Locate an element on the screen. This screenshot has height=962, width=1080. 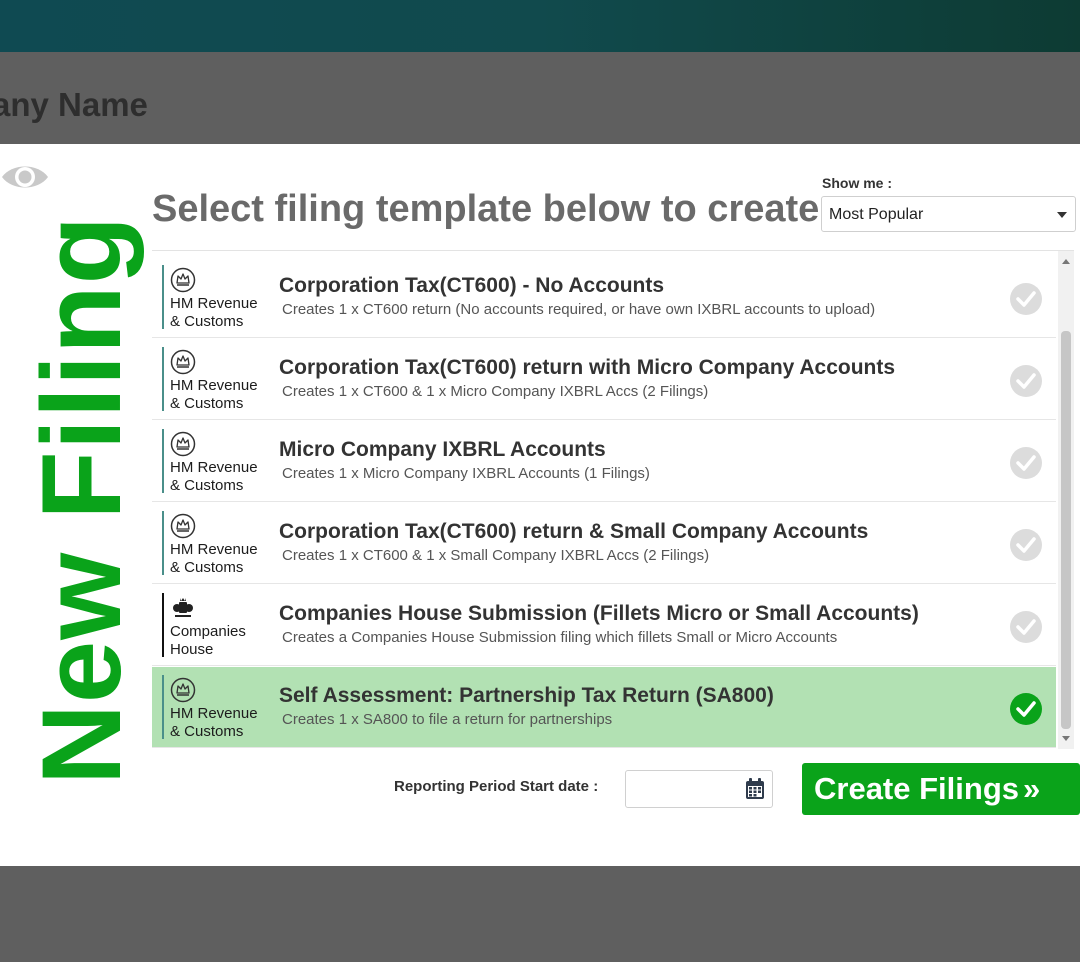
template-title: Micro Company IXBRL Accounts is located at coordinates (442, 449).